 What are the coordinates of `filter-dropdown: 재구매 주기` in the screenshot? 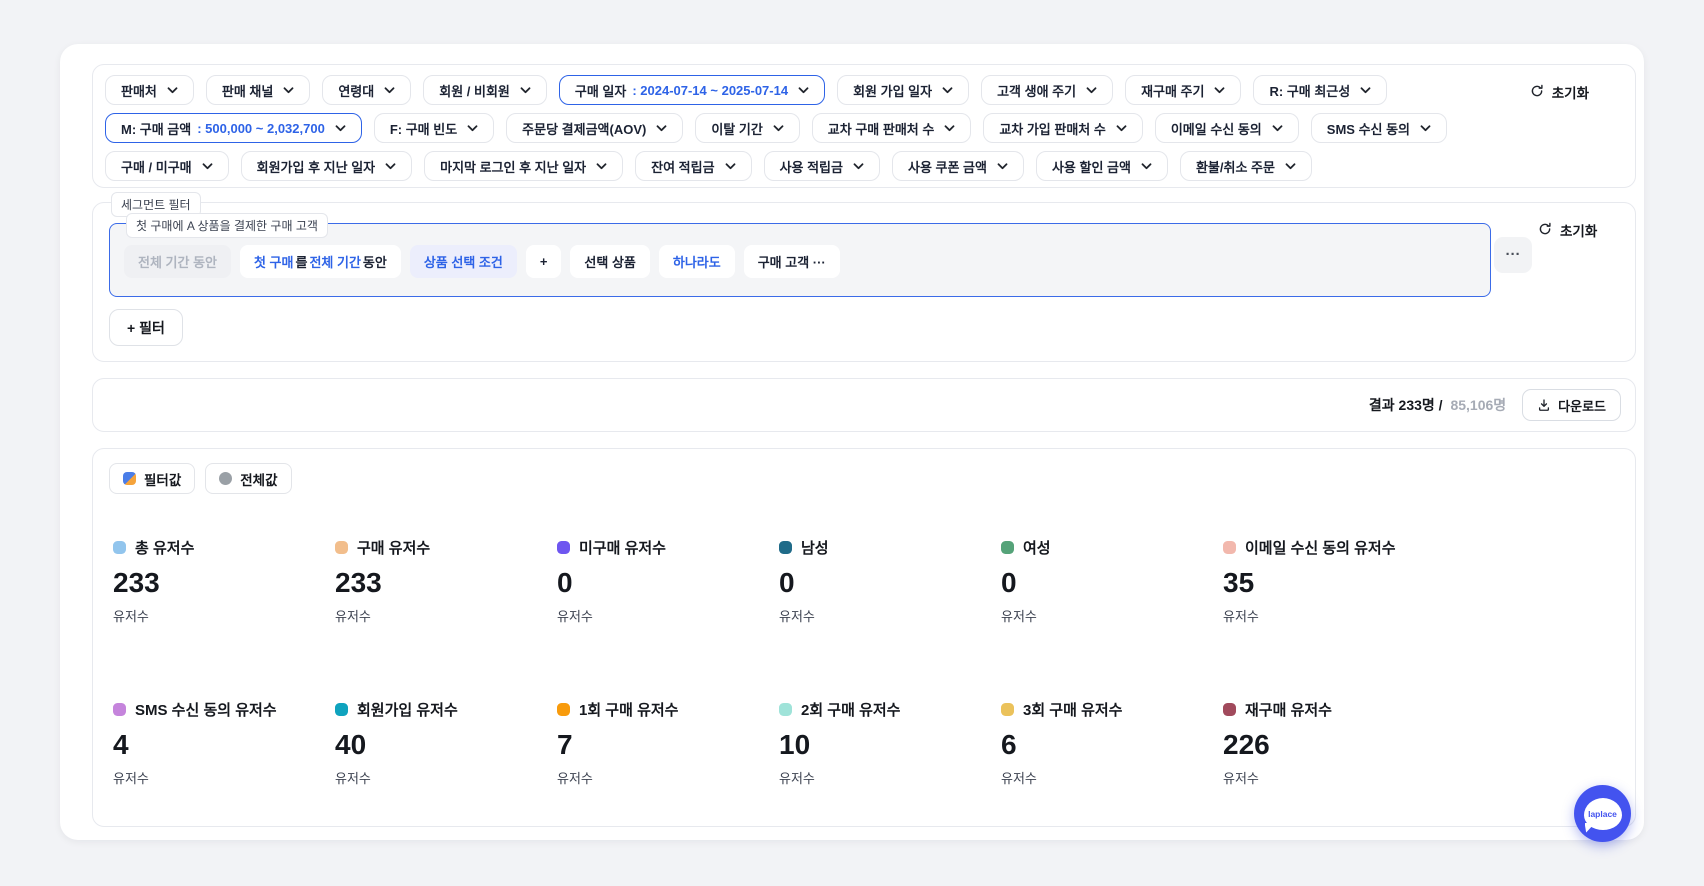 It's located at (1183, 90).